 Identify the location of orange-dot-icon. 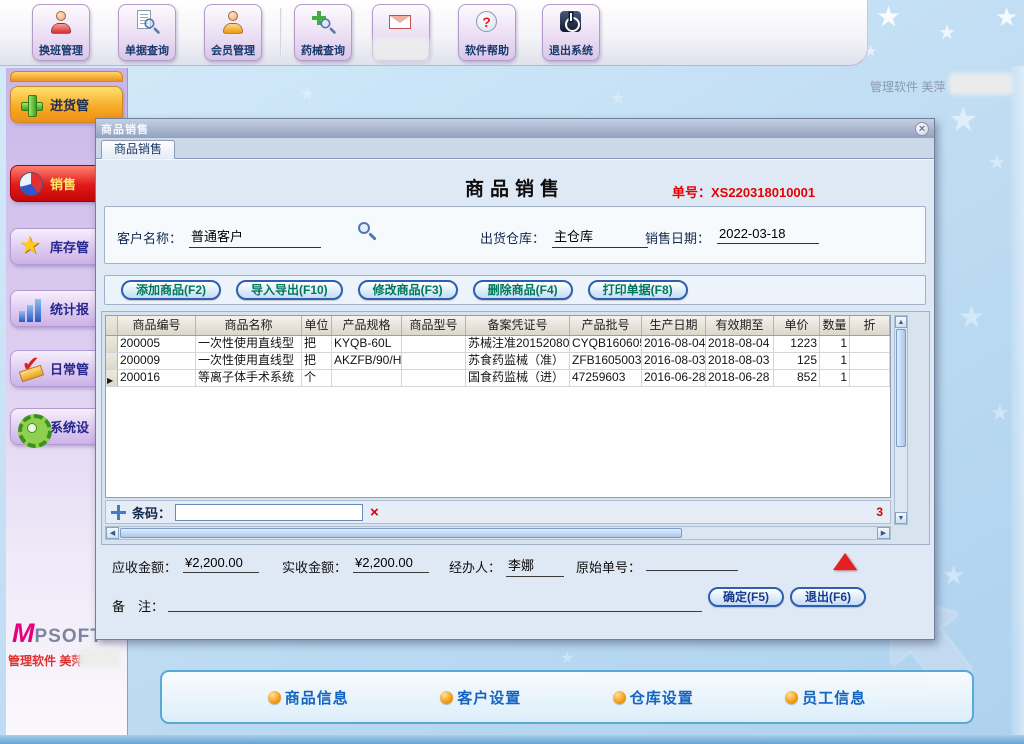
(447, 697).